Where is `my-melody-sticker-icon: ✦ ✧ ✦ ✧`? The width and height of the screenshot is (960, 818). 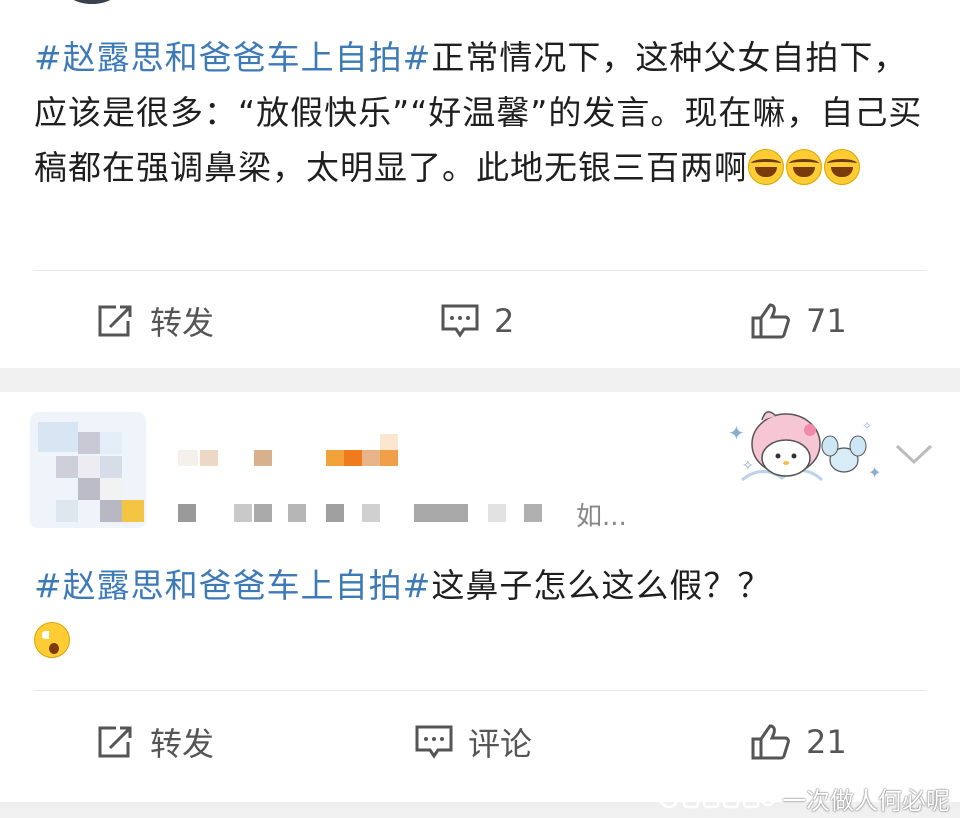
my-melody-sticker-icon: ✦ ✧ ✦ ✧ is located at coordinates (804, 446).